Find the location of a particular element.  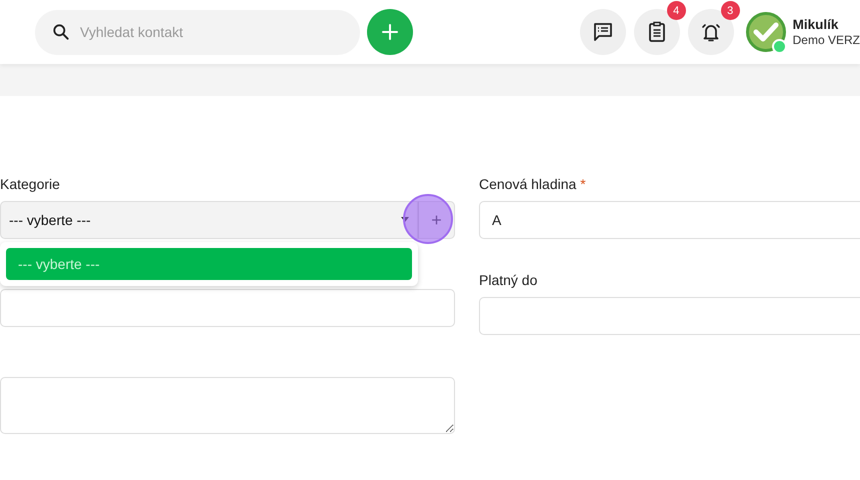

search-icon is located at coordinates (61, 32).